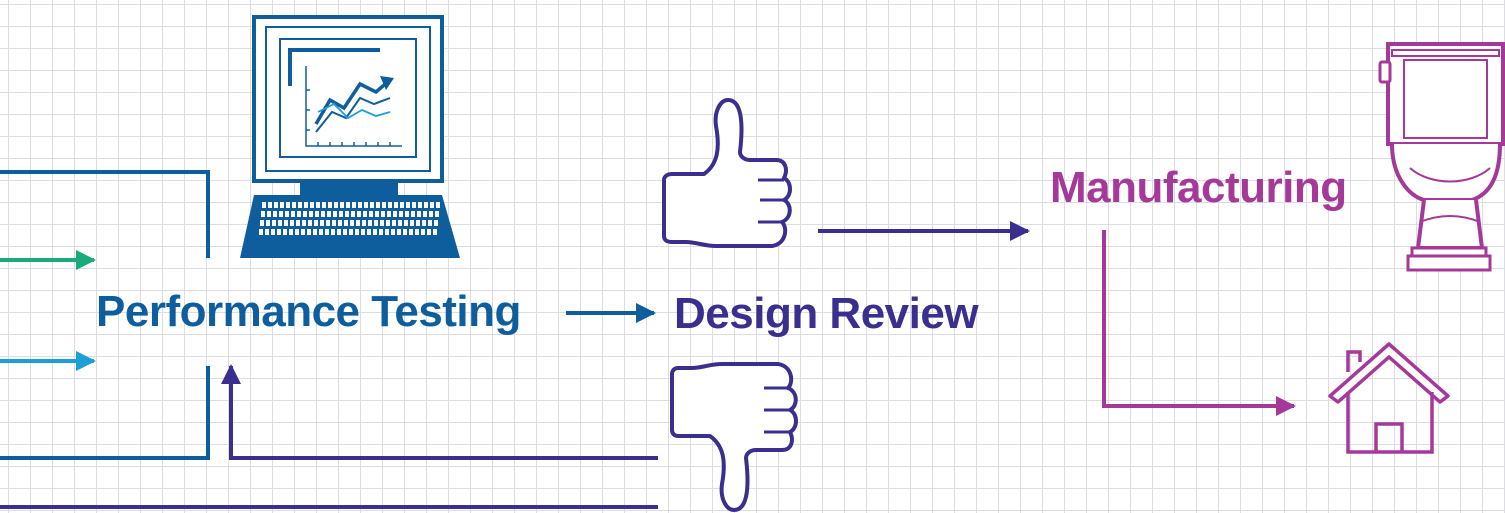  Describe the element at coordinates (308, 311) in the screenshot. I see `stage-label-performance-testing: Performance Testing` at that location.